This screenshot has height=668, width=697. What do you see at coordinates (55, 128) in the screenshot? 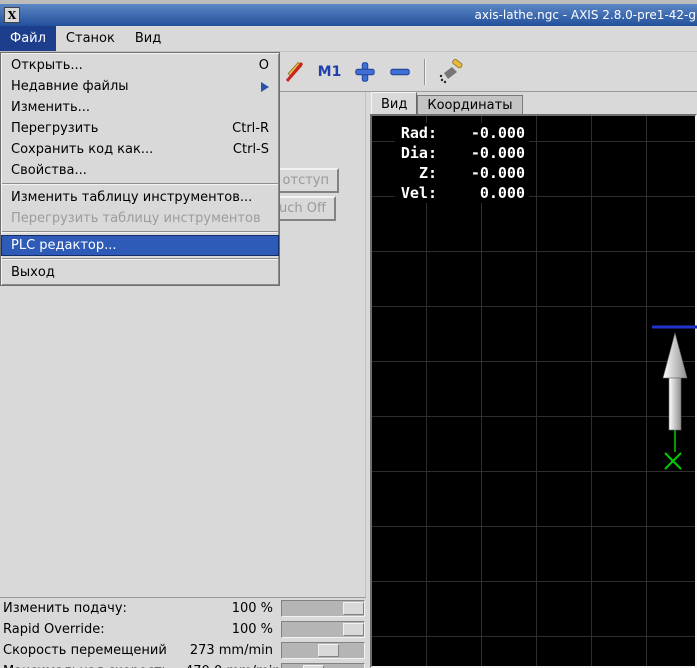
I see `menu-item-label: Перегрузить` at bounding box center [55, 128].